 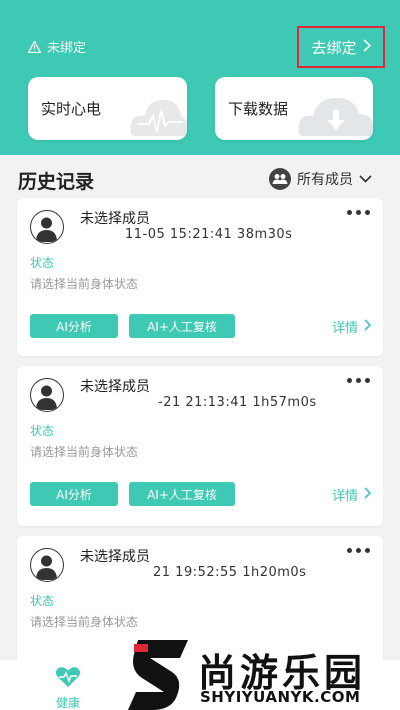 I want to click on ecg-cloud-icon, so click(x=157, y=113).